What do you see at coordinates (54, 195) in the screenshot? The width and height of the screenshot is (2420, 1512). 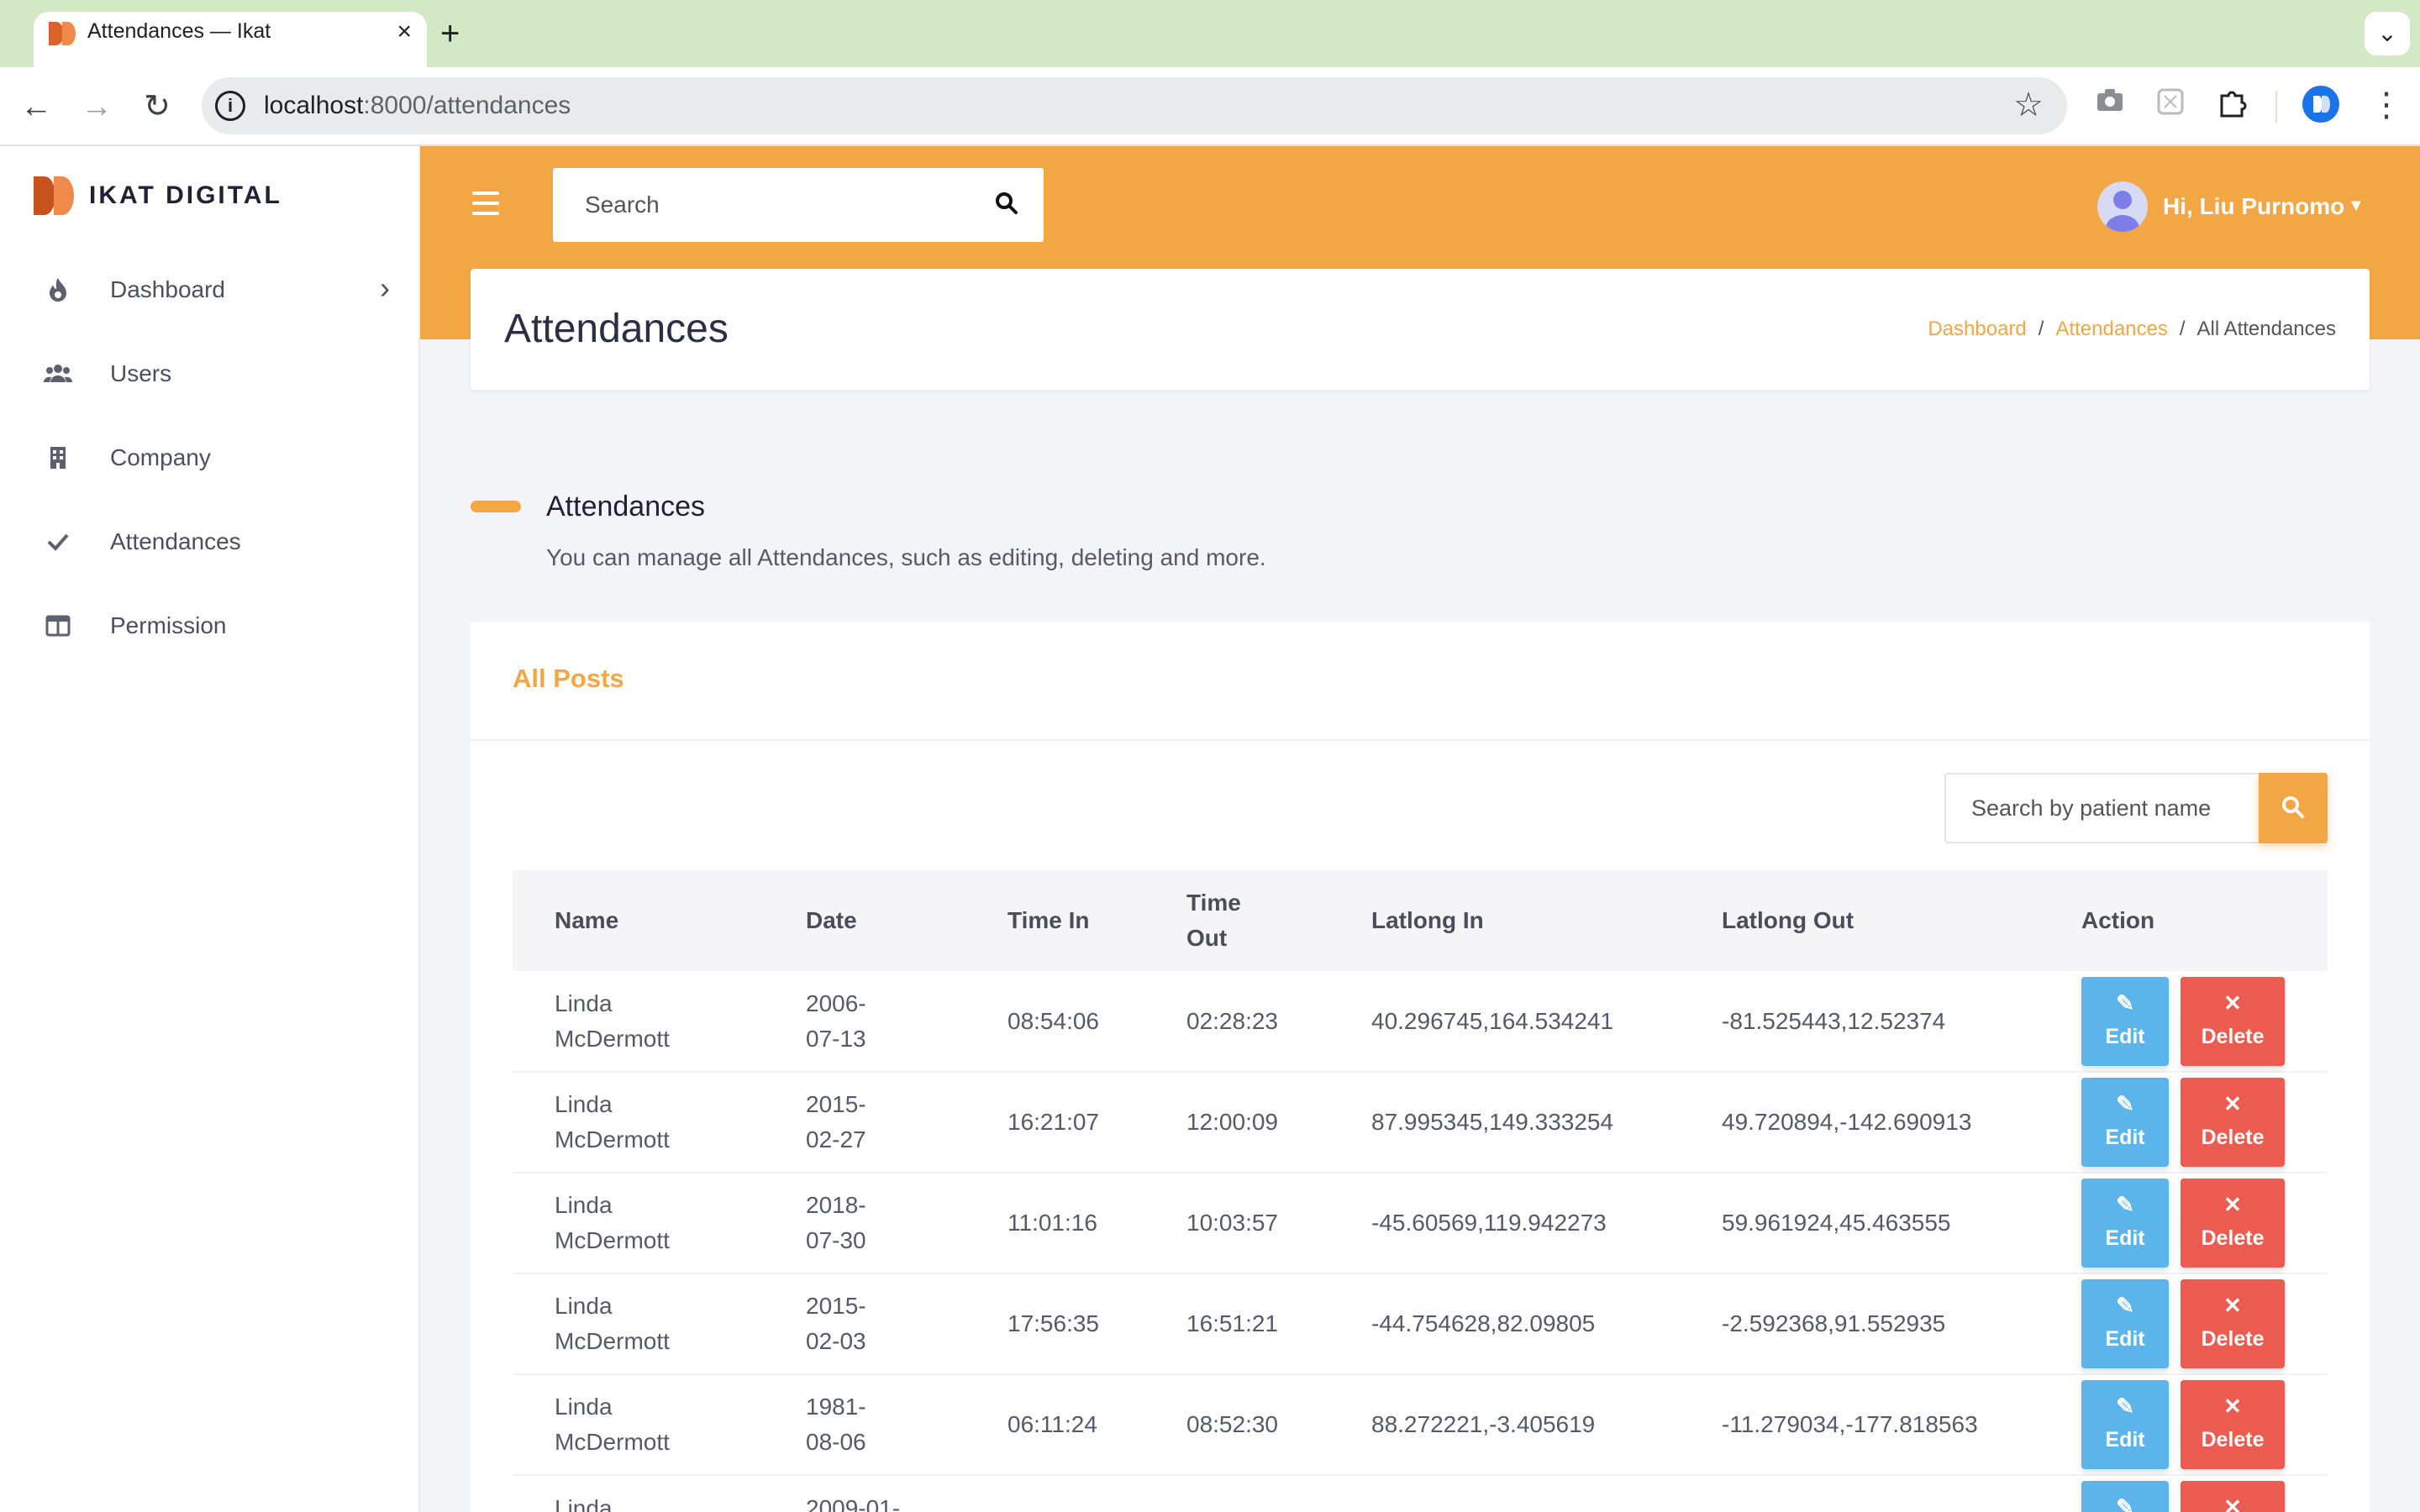 I see `ikat-logo` at bounding box center [54, 195].